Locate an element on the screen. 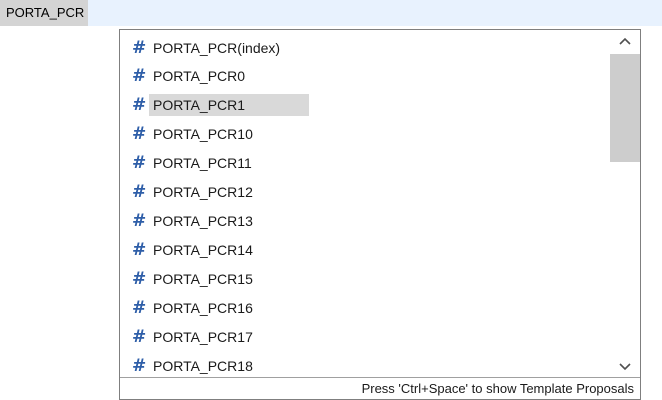  proposal-label: PORTA_PCR16 is located at coordinates (203, 308).